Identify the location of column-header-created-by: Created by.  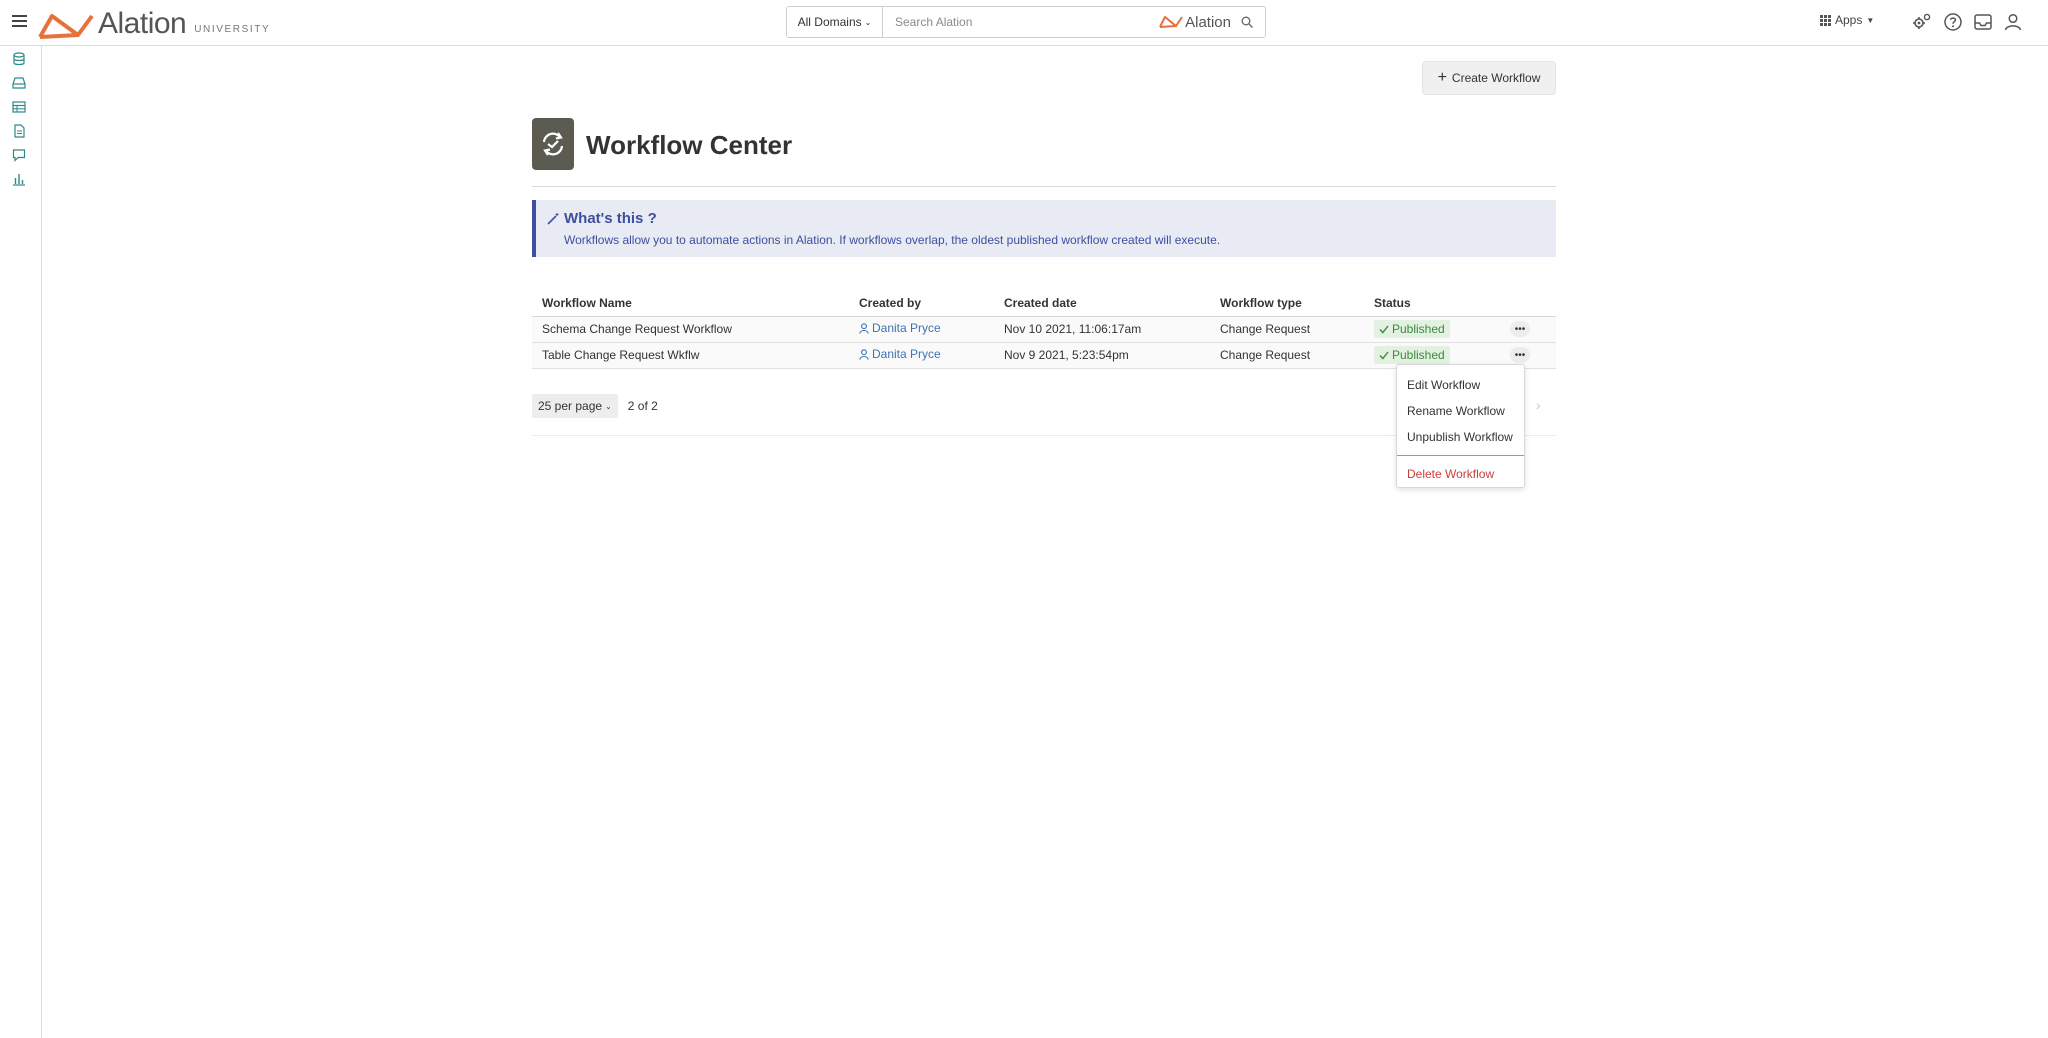
(921, 303).